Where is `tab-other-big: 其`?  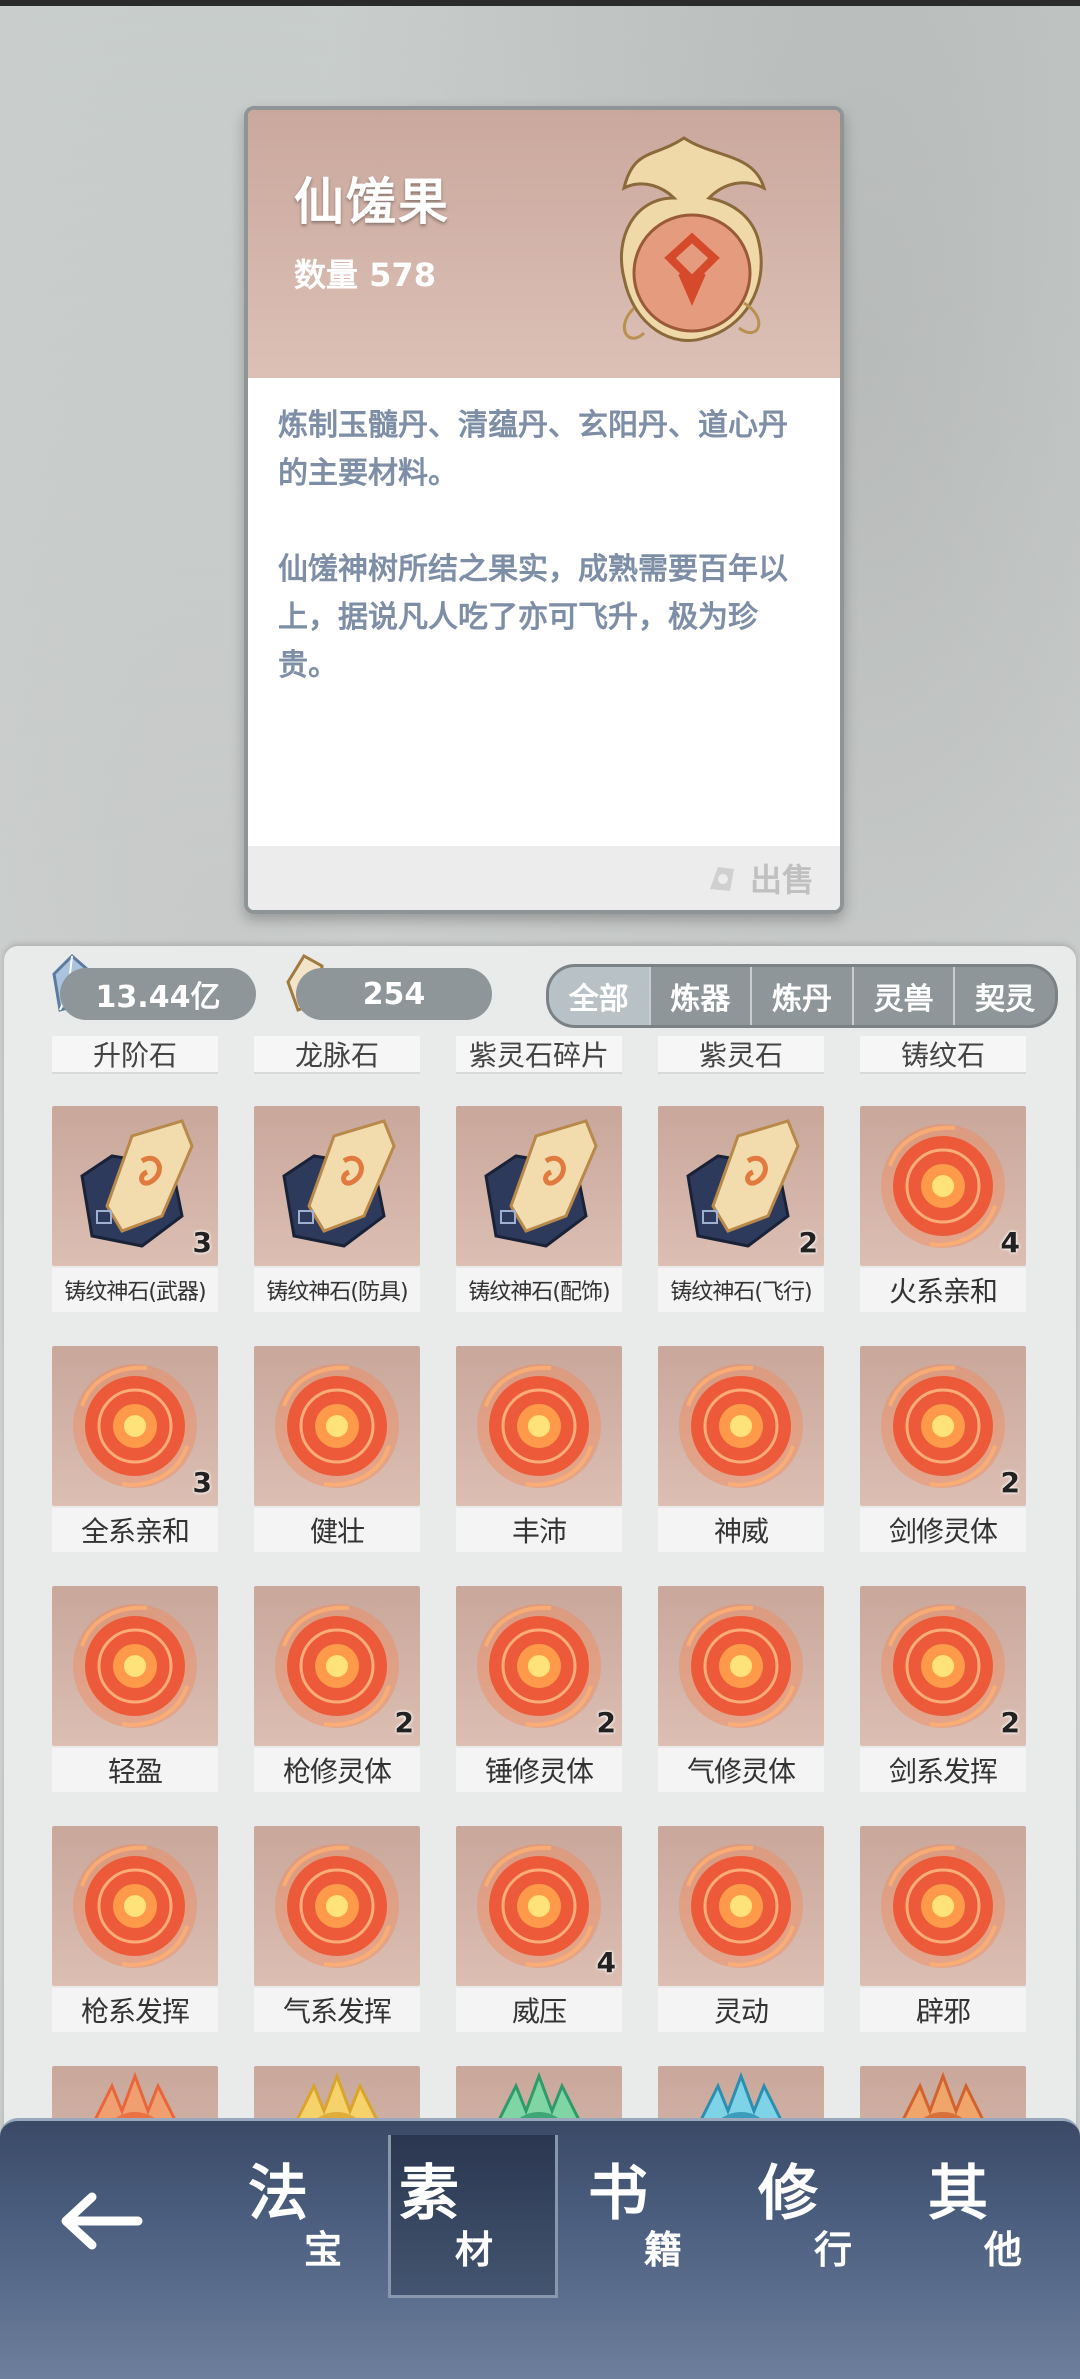
tab-other-big: 其 is located at coordinates (958, 2194).